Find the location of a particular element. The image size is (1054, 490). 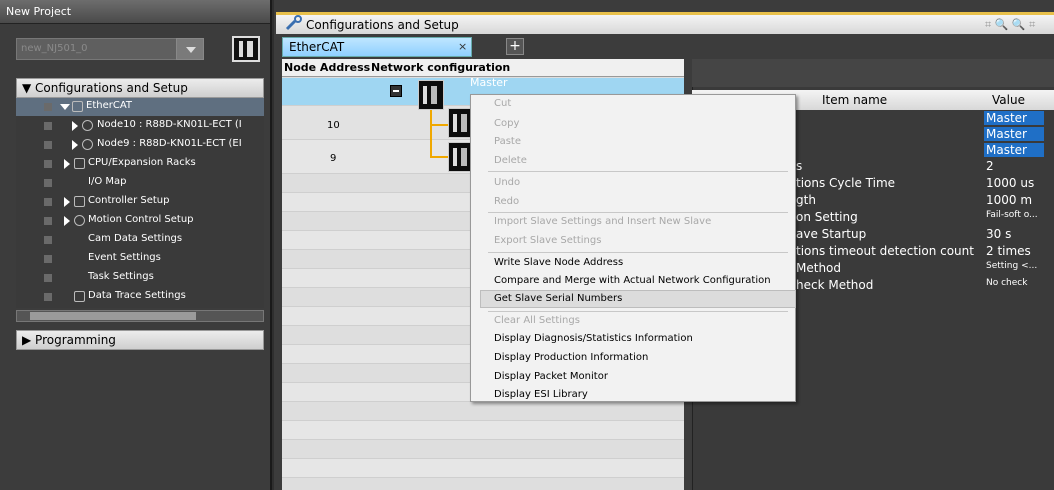

master-label: Master is located at coordinates (489, 82).